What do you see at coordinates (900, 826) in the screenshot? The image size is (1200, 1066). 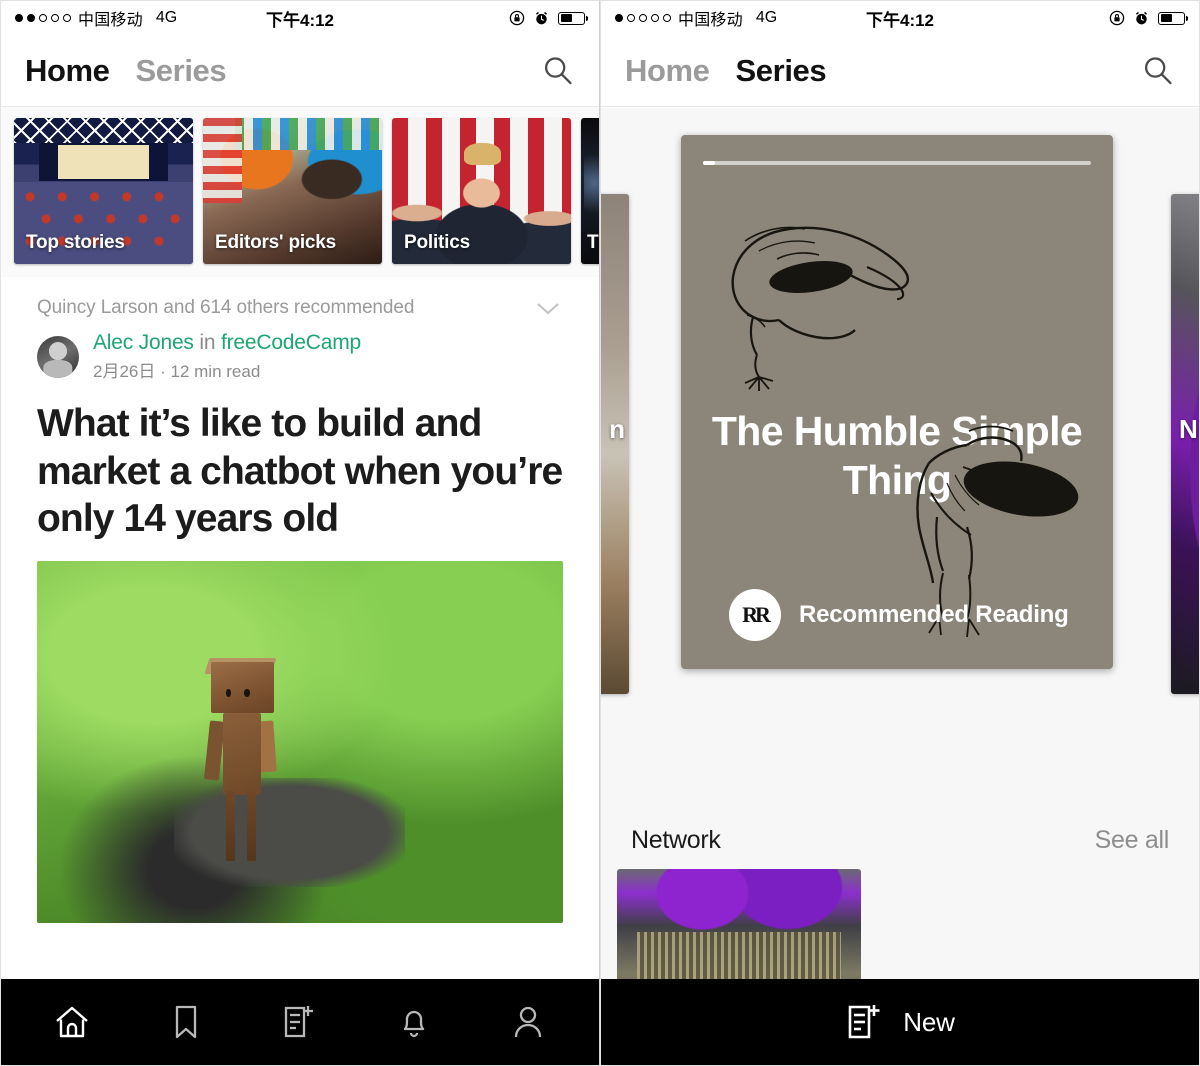 I see `network-section-header: Network See all` at bounding box center [900, 826].